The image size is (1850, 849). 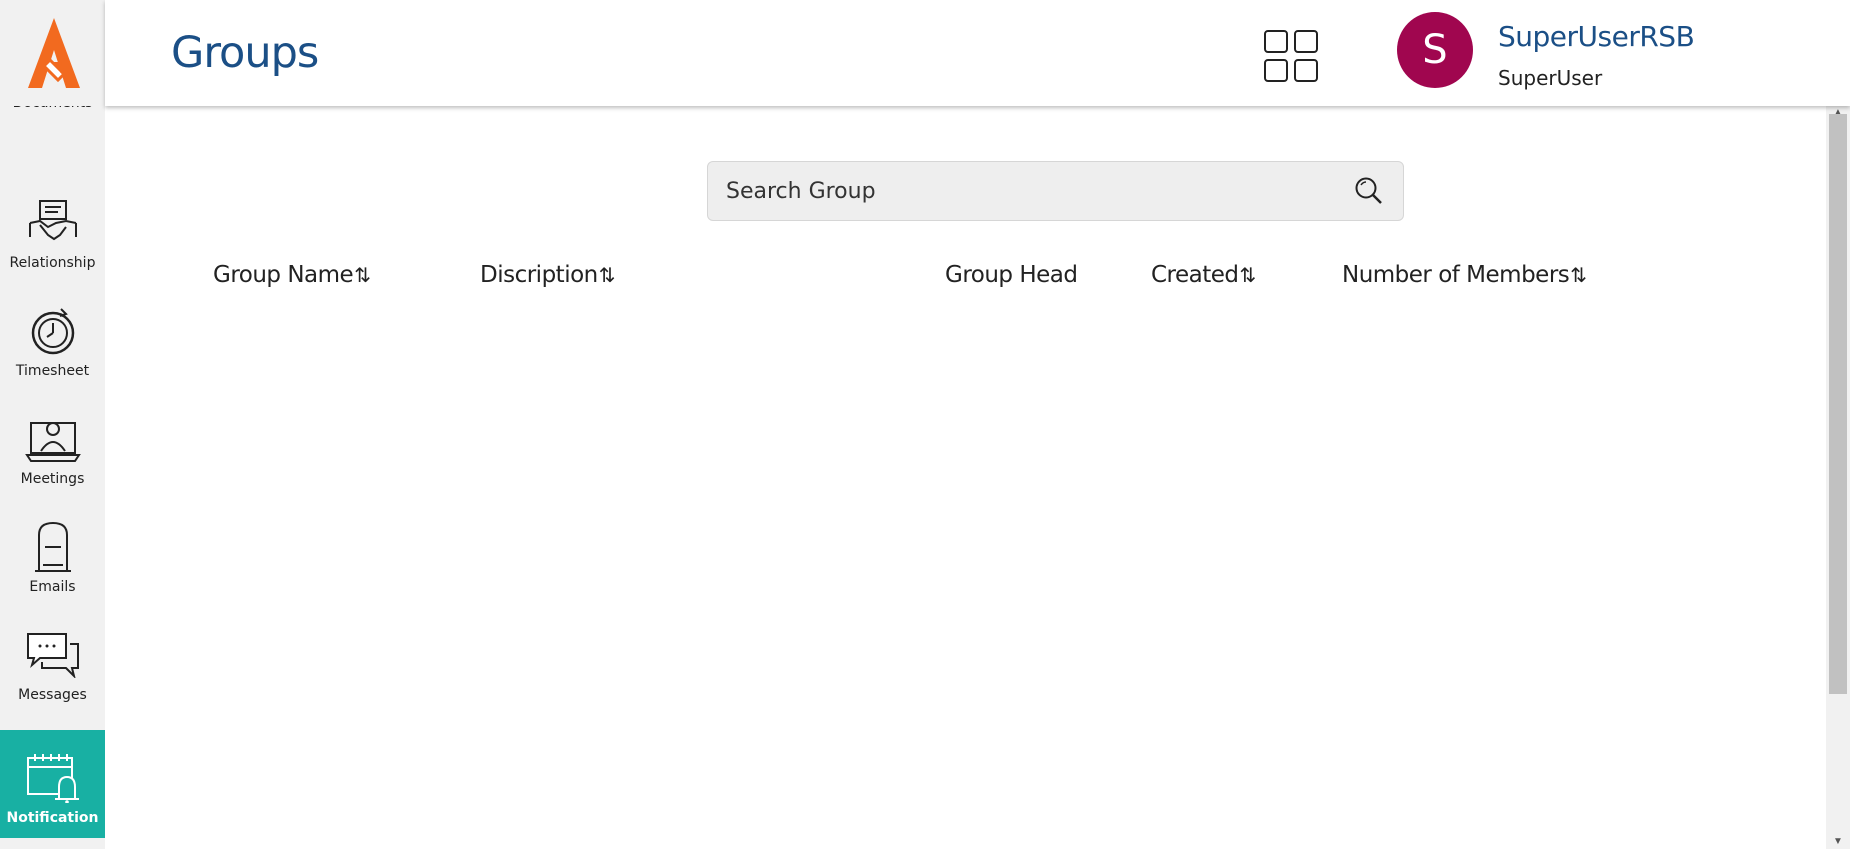 I want to click on scrollbar-thumb, so click(x=1838, y=404).